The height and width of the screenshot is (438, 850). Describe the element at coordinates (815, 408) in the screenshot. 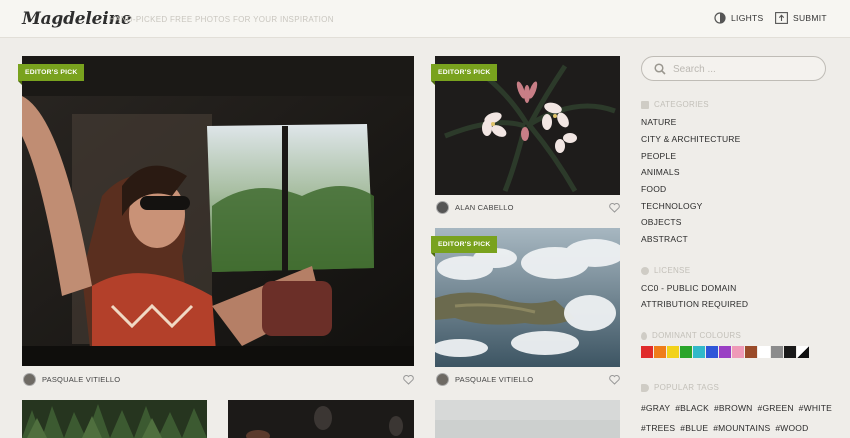

I see `tag-white: #WHITE` at that location.